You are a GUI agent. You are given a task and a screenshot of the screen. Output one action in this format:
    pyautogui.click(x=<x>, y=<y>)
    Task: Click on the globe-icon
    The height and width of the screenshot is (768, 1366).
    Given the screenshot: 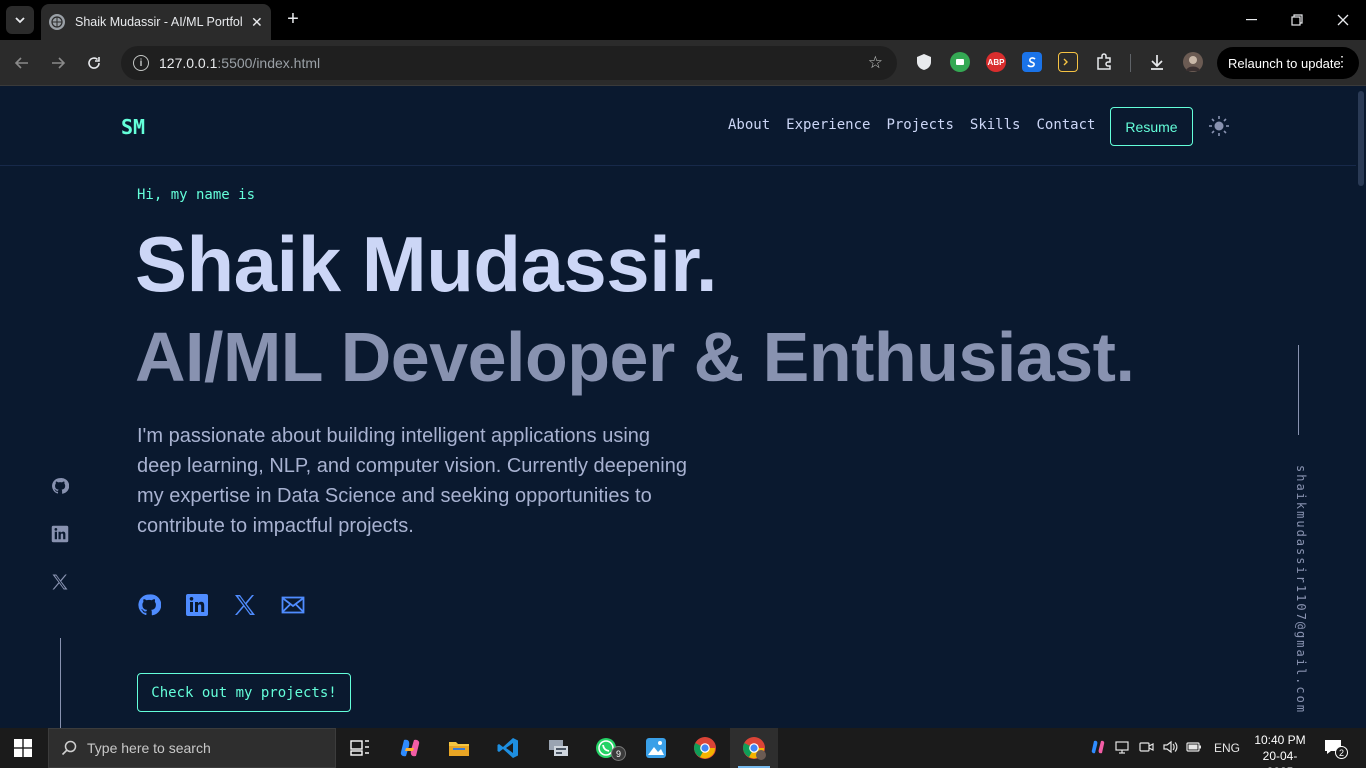 What is the action you would take?
    pyautogui.click(x=57, y=22)
    